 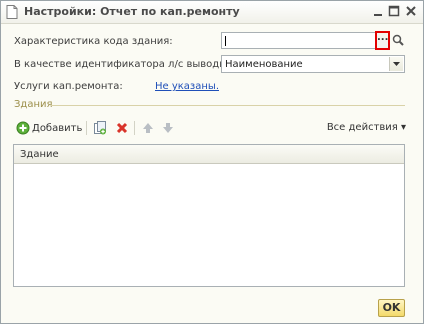 What do you see at coordinates (68, 86) in the screenshot?
I see `services-label: Услуги кап.ремонта:` at bounding box center [68, 86].